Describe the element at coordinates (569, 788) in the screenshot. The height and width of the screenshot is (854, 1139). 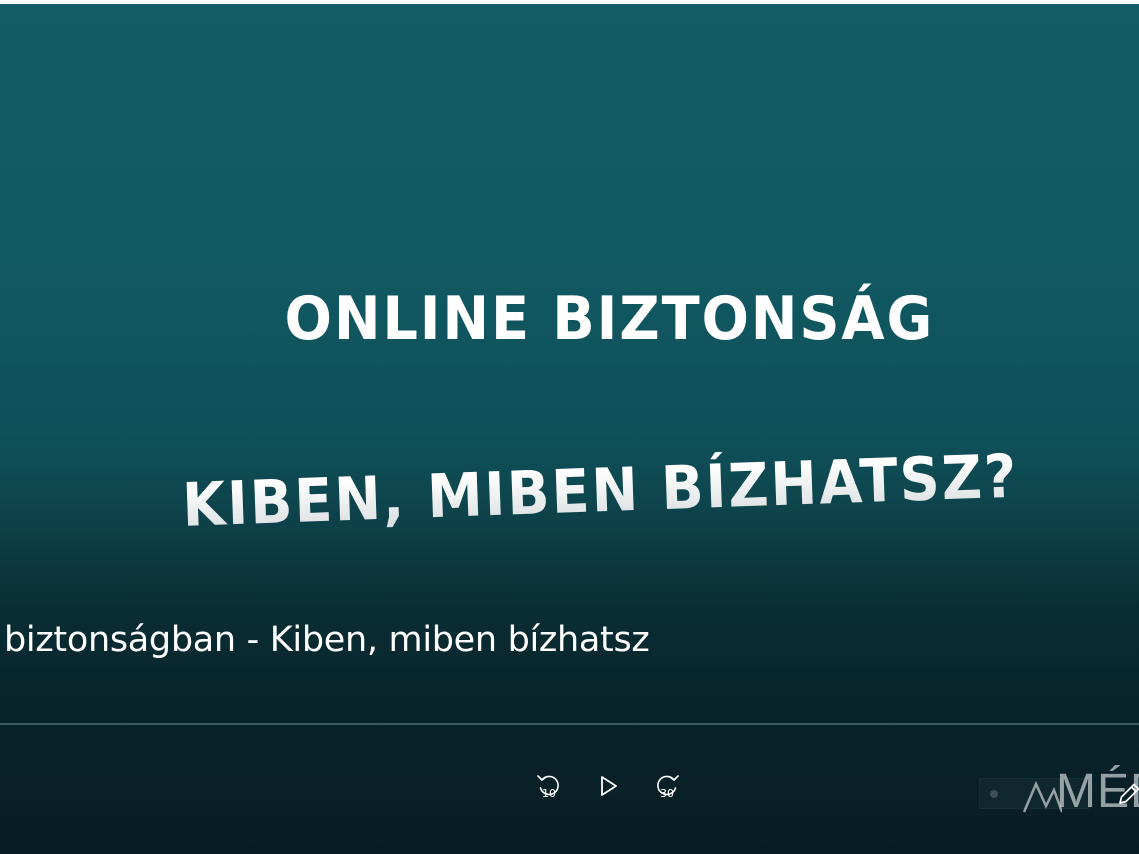
I see `playback-controls: 10 30` at that location.